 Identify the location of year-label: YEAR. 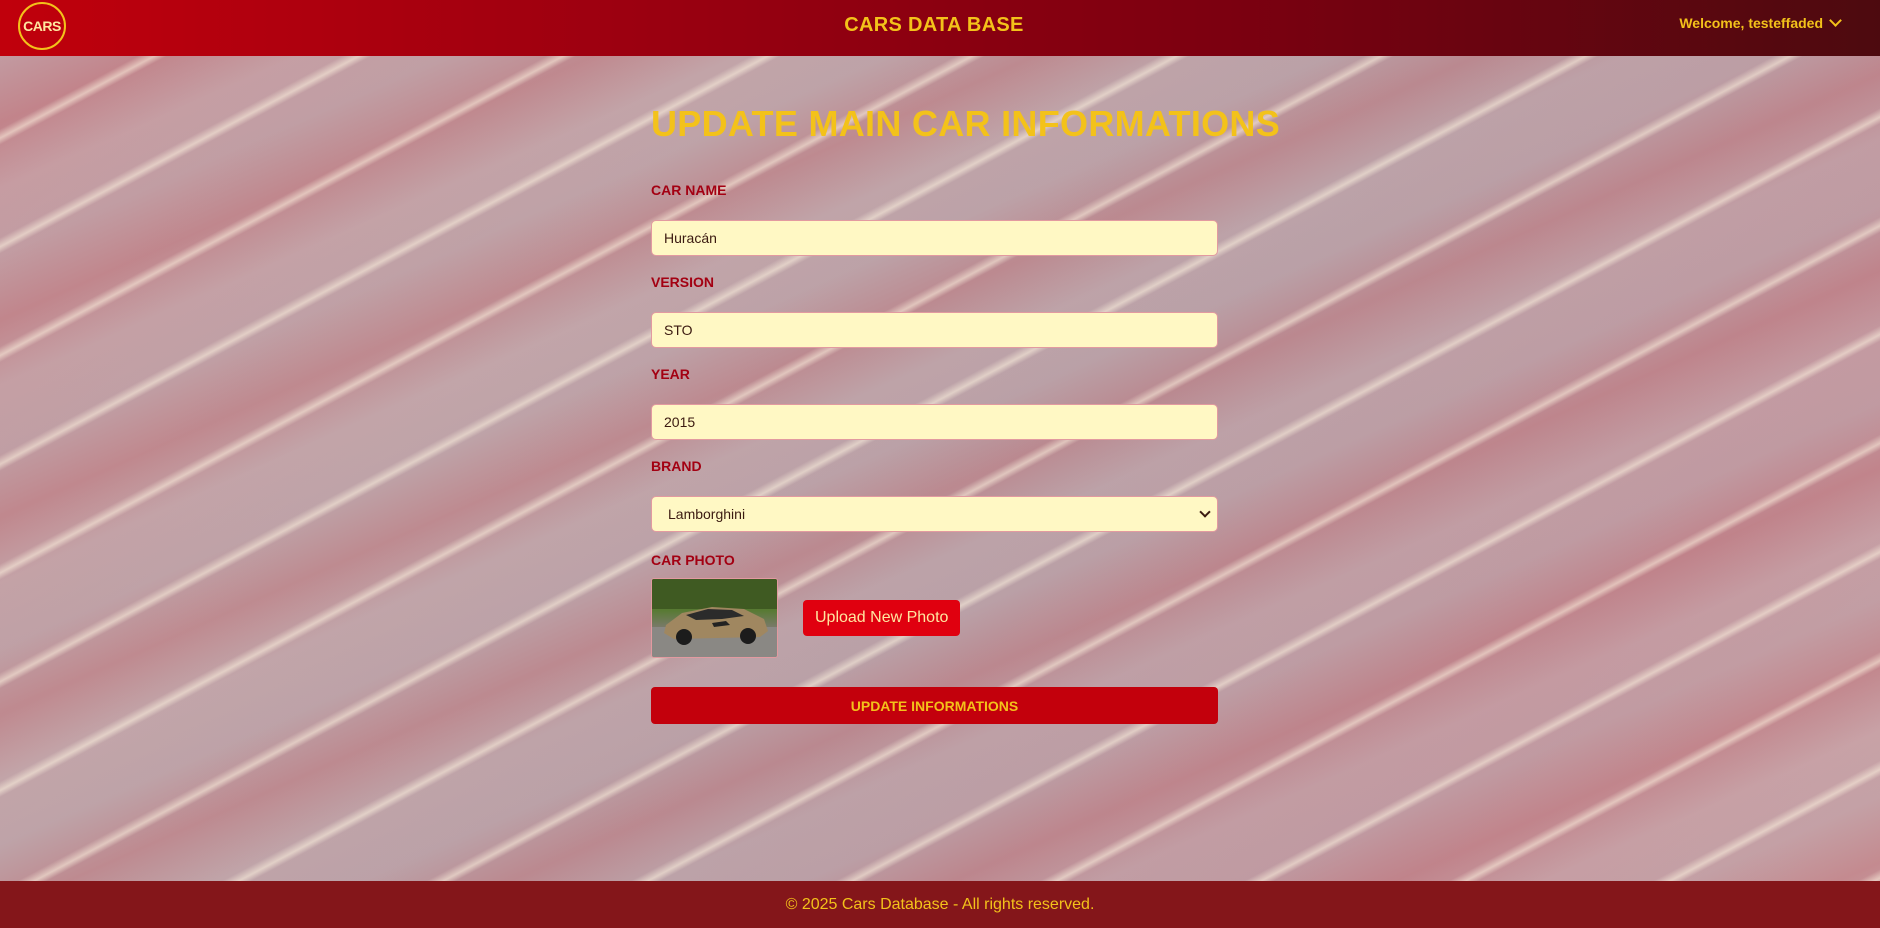
(670, 374).